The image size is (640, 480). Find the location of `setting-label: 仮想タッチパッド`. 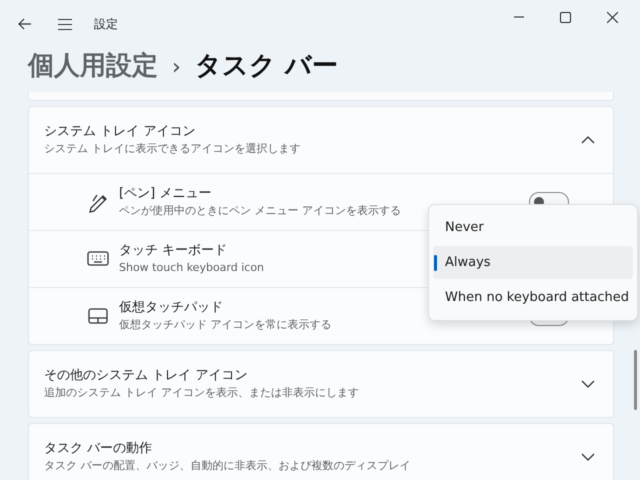

setting-label: 仮想タッチパッド is located at coordinates (171, 308).